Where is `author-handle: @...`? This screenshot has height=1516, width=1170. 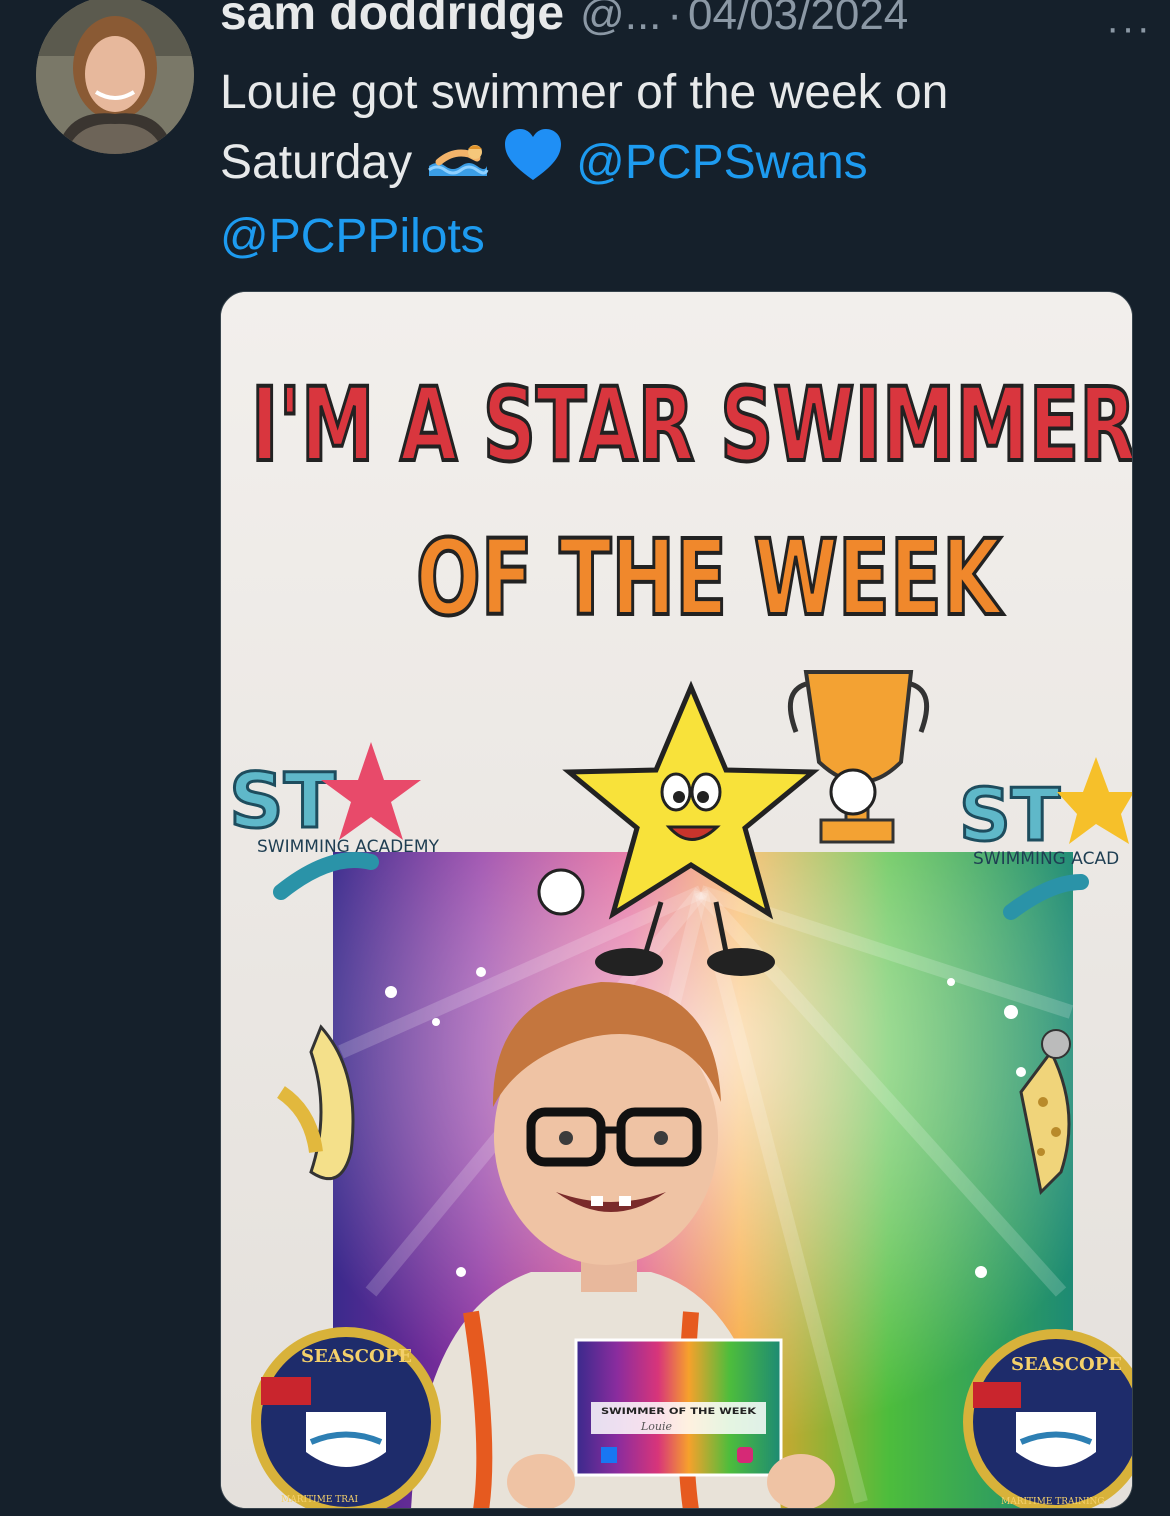 author-handle: @... is located at coordinates (620, 20).